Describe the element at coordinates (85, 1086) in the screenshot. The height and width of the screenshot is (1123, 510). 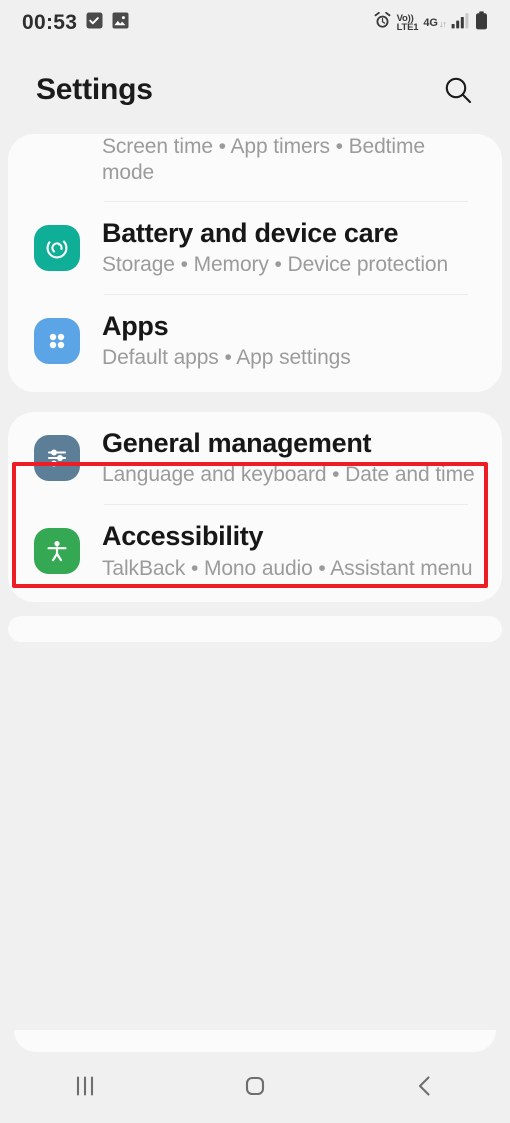
I see `recents-icon` at that location.